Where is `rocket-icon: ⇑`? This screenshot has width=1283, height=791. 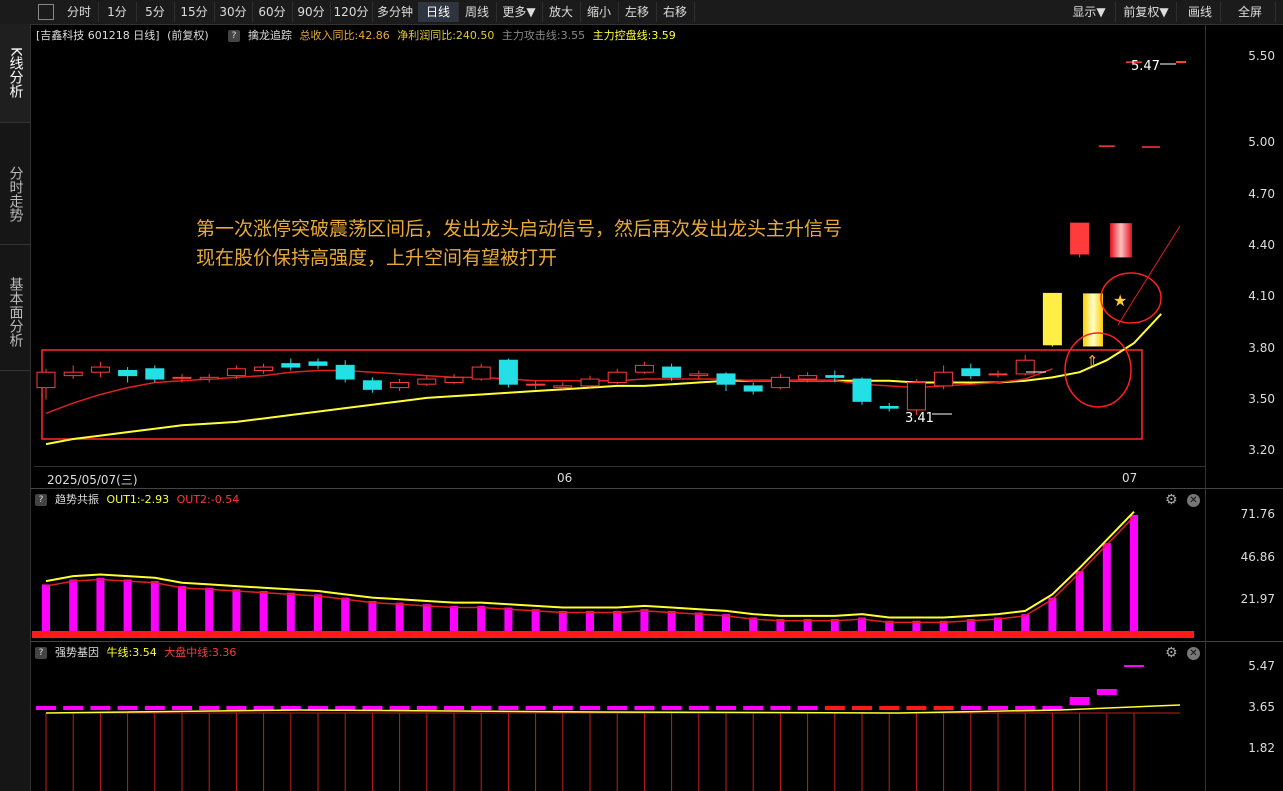 rocket-icon: ⇑ is located at coordinates (1092, 361).